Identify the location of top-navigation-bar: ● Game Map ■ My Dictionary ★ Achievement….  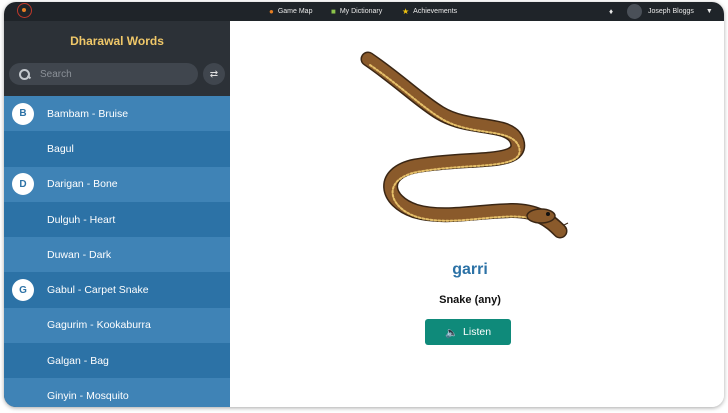
(364, 11).